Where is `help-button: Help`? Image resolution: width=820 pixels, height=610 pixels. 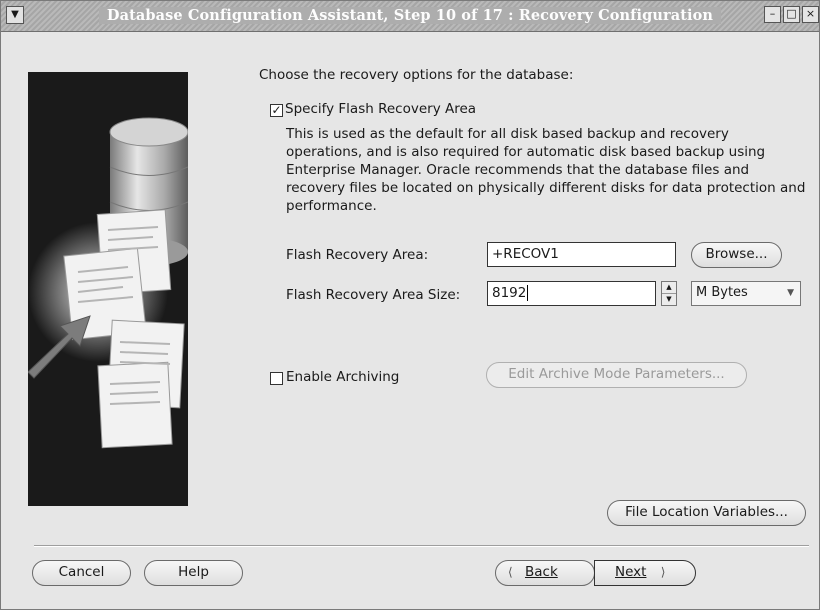 help-button: Help is located at coordinates (193, 573).